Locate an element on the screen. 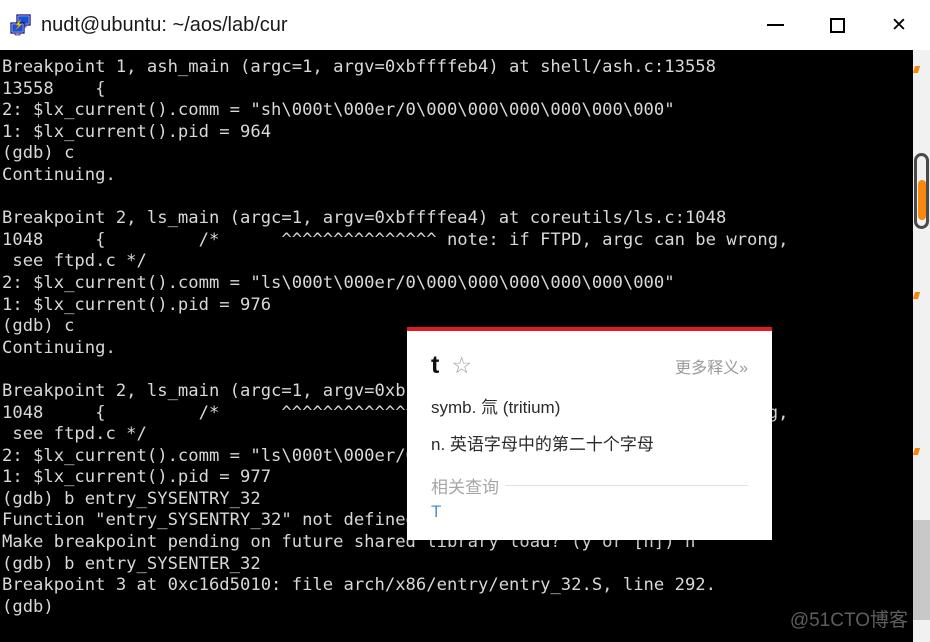 This screenshot has width=930, height=642. dictionary-sense: n. 英语字母中的第二十个字母 is located at coordinates (542, 444).